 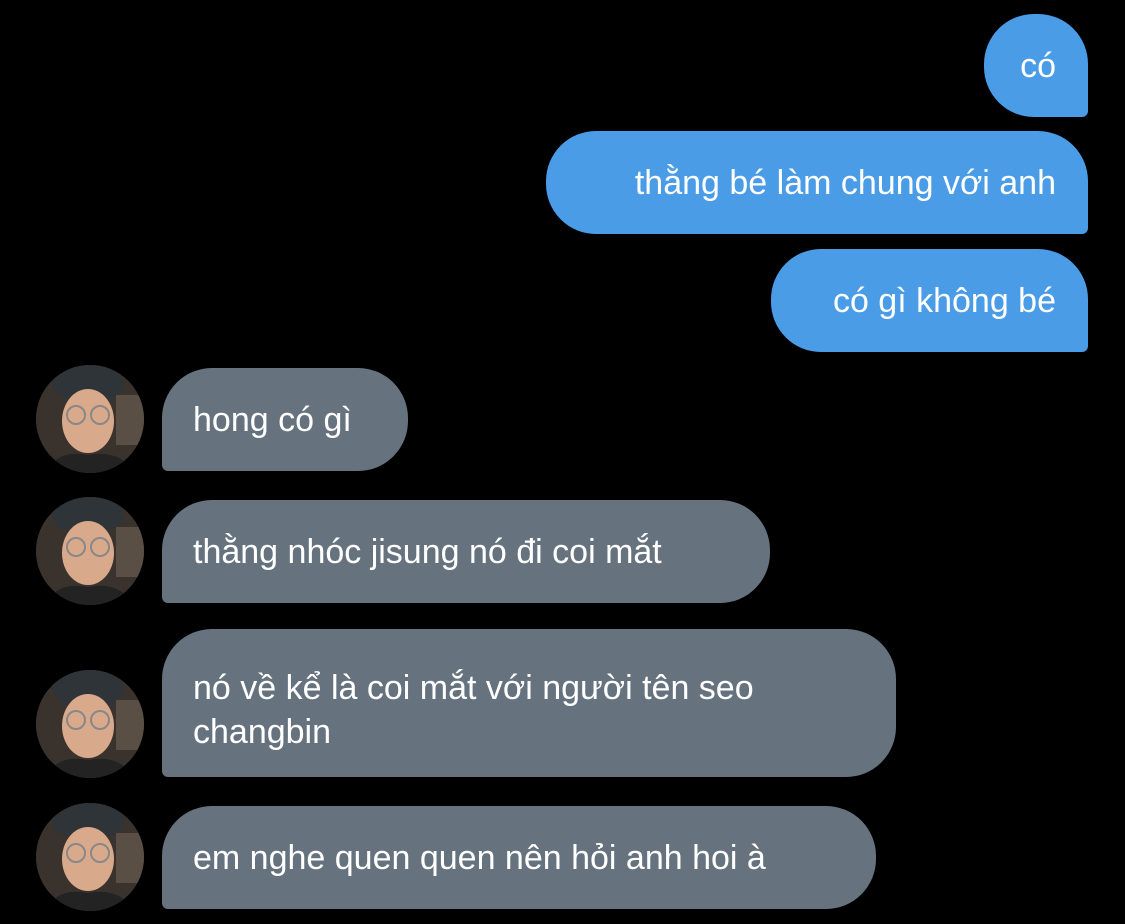 What do you see at coordinates (944, 301) in the screenshot?
I see `message-text: có gì không bé` at bounding box center [944, 301].